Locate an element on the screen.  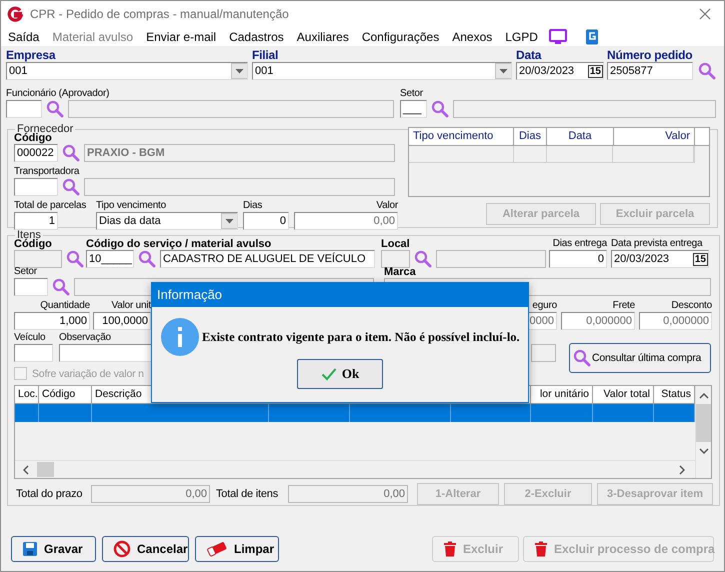
field-label: Empresa is located at coordinates (31, 55).